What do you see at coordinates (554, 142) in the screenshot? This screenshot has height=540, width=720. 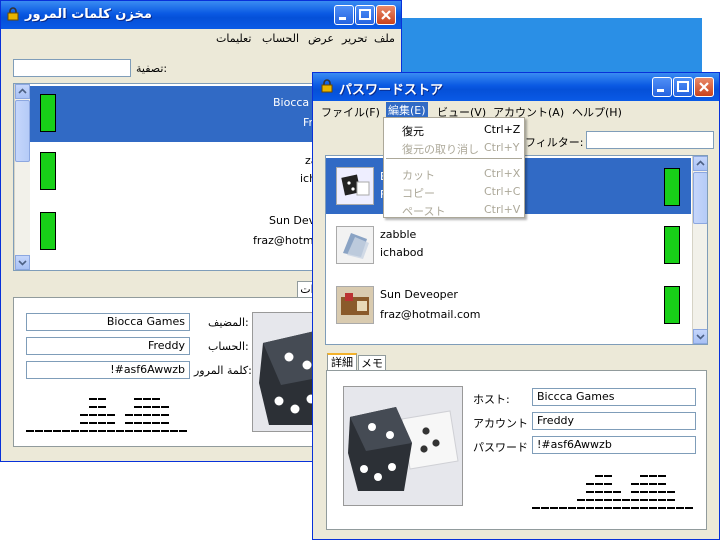 I see `filter-label: フィルター:` at bounding box center [554, 142].